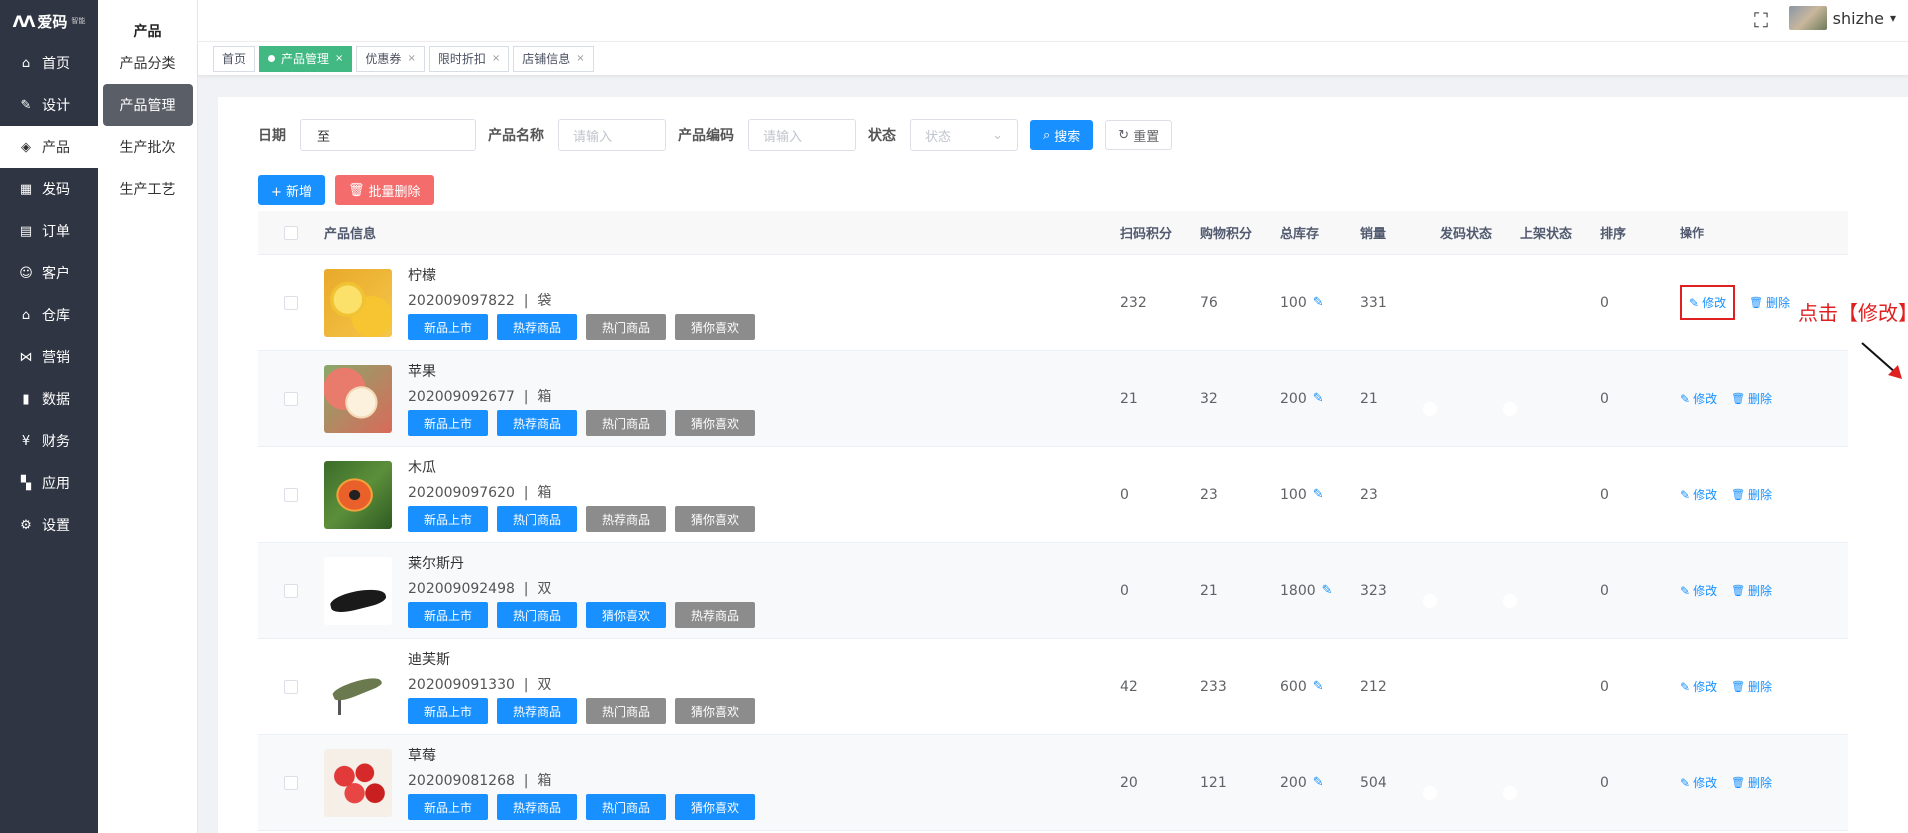 The width and height of the screenshot is (1908, 833). I want to click on tab-3: 限时折扣 ×, so click(469, 58).